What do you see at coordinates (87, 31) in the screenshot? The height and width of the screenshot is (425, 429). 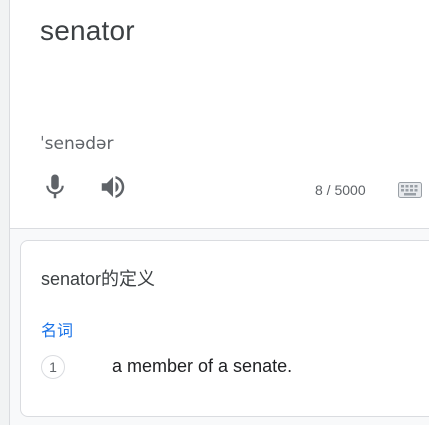 I see `source-text: senator` at bounding box center [87, 31].